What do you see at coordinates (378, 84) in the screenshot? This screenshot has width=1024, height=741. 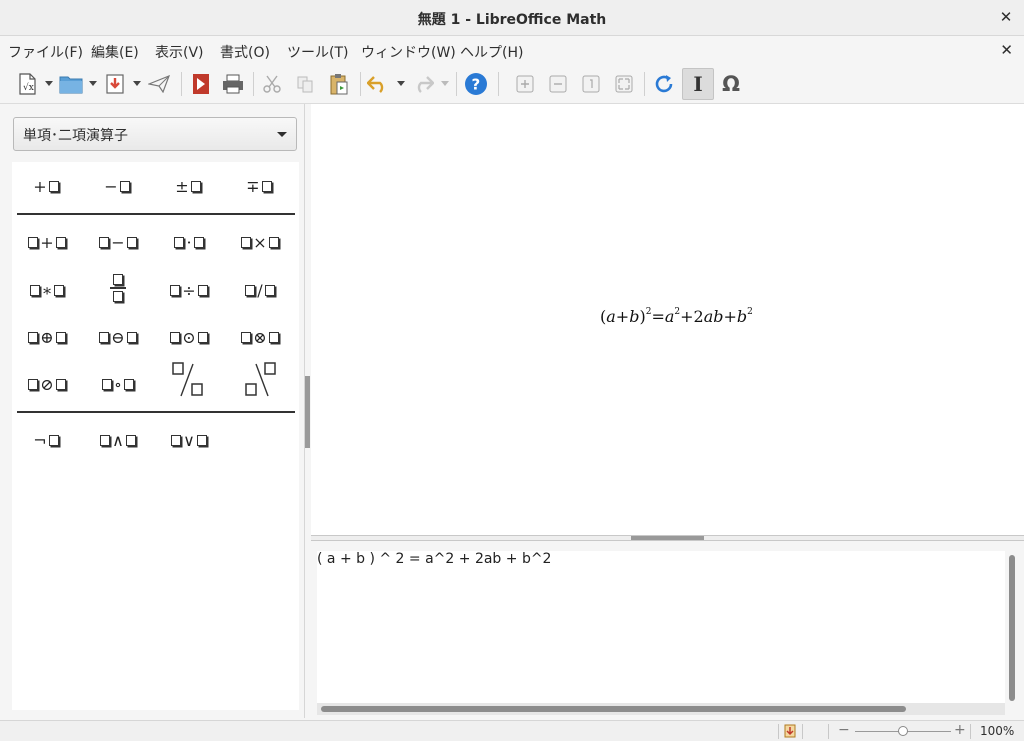 I see `undo-icon` at bounding box center [378, 84].